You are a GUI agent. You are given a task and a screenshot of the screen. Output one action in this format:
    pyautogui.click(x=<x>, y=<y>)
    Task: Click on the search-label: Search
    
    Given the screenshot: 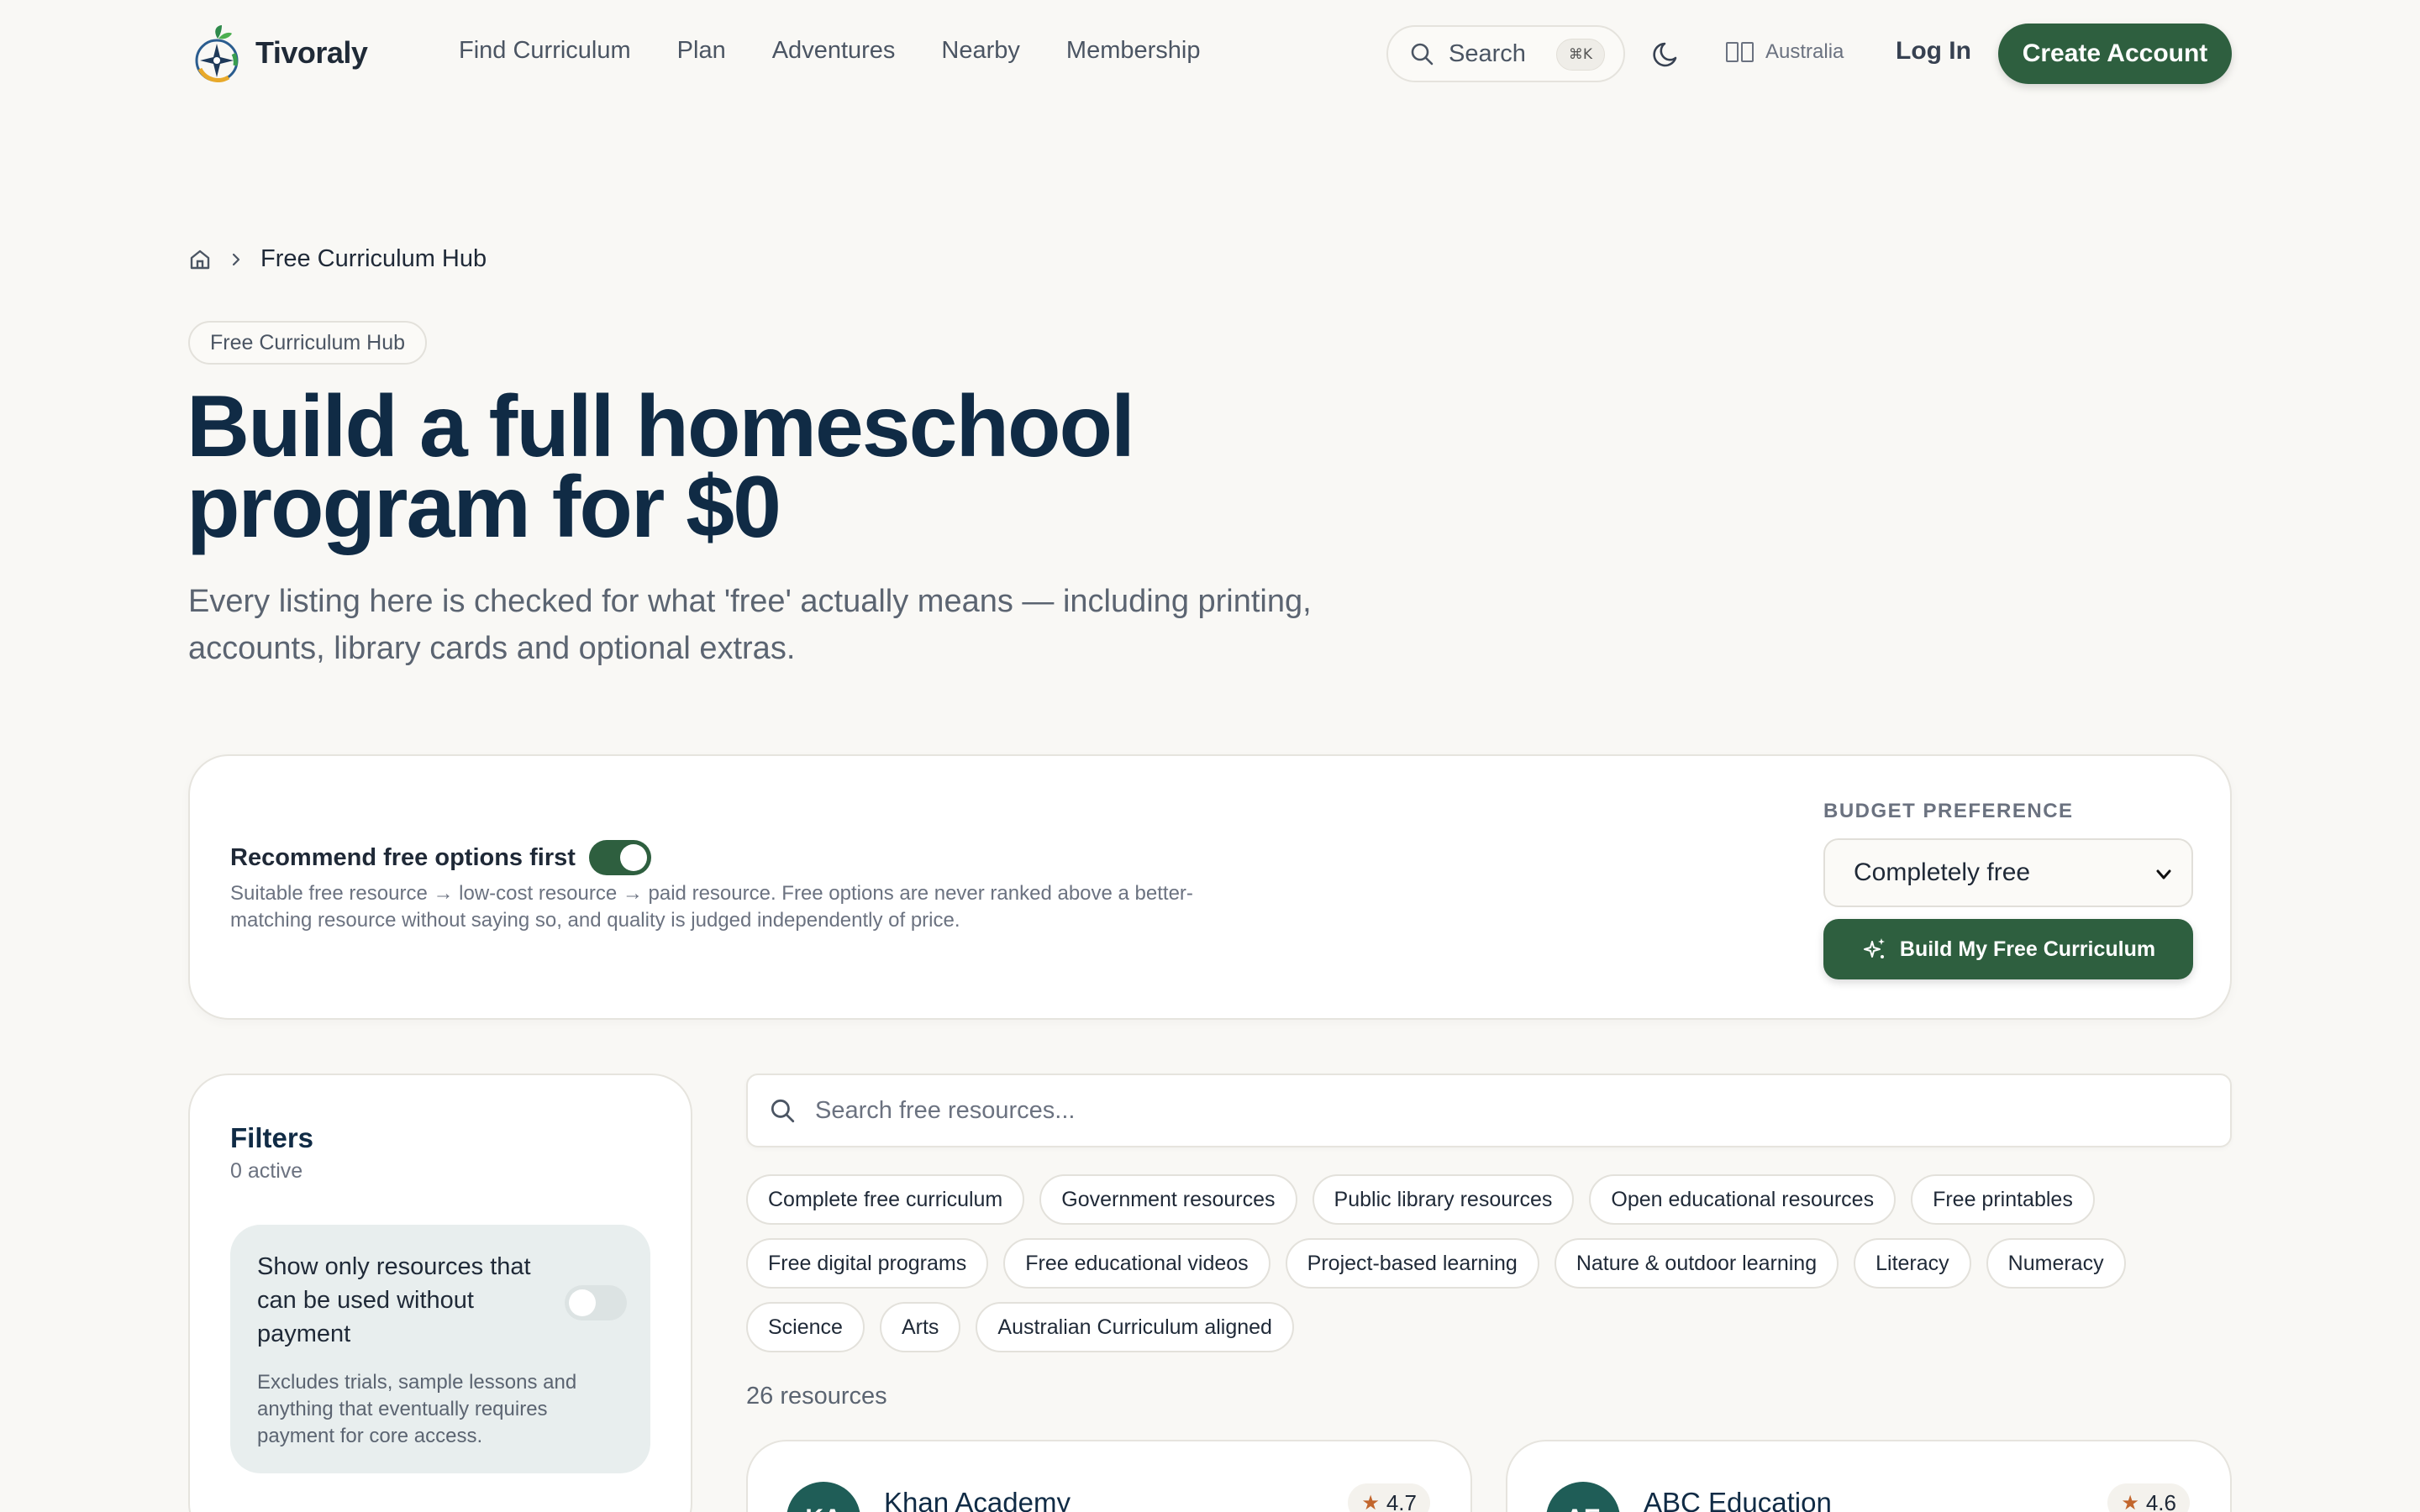 What is the action you would take?
    pyautogui.click(x=1487, y=53)
    